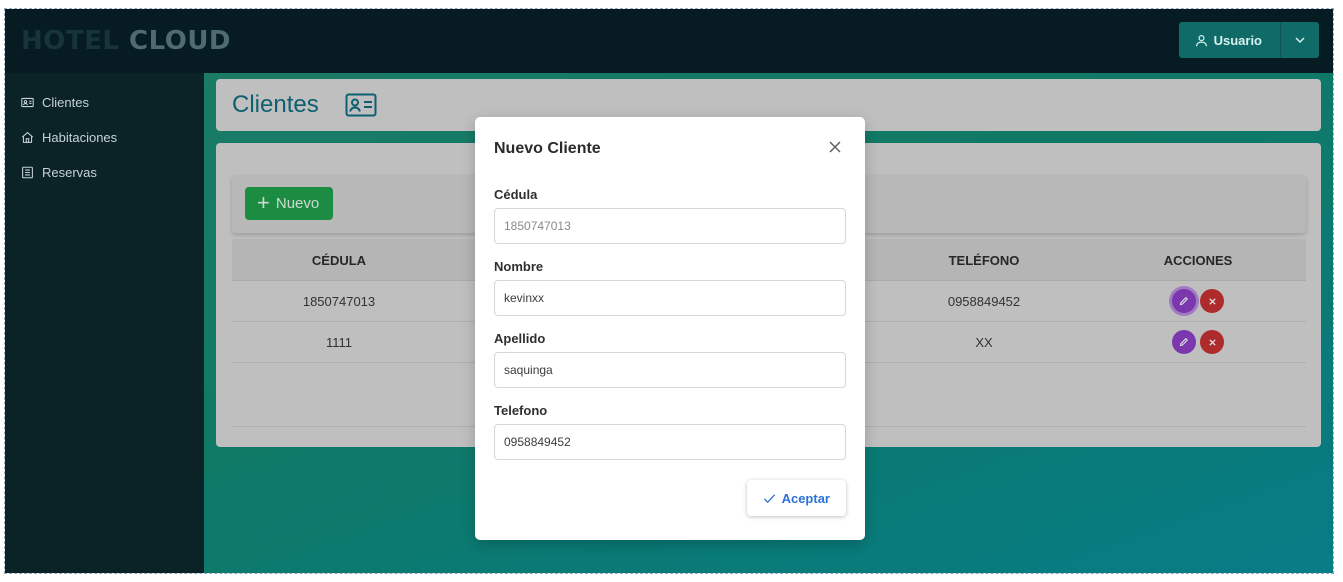 The height and width of the screenshot is (582, 1343). I want to click on user-dropdown-toggle, so click(1300, 40).